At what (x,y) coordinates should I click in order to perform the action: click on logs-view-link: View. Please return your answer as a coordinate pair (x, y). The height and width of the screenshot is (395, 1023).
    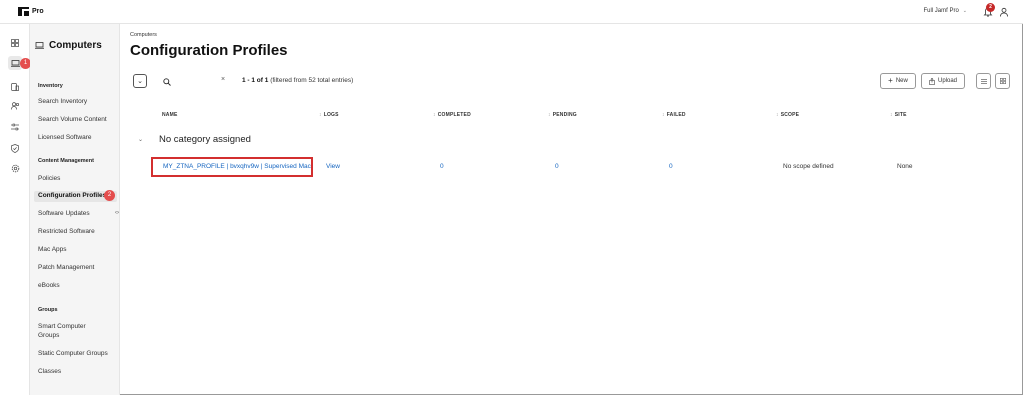
    Looking at the image, I should click on (333, 166).